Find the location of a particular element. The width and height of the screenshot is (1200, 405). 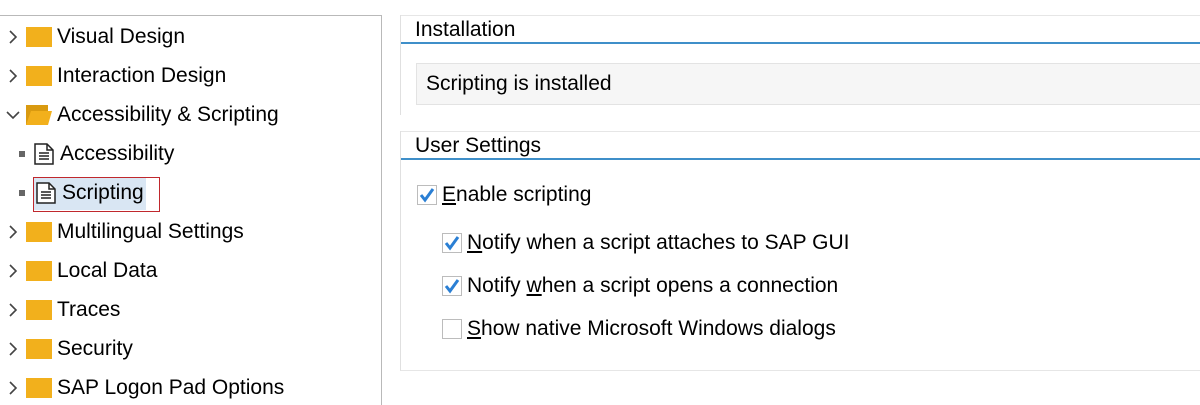

notify-open-option: Notify when a script opens a connection is located at coordinates (640, 286).